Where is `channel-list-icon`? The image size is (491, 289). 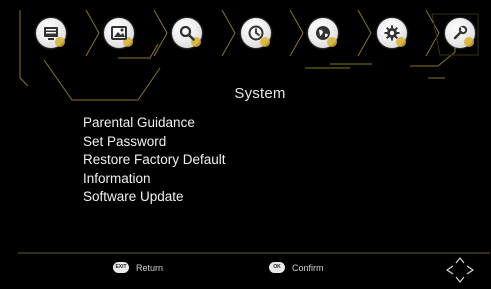 channel-list-icon is located at coordinates (51, 33).